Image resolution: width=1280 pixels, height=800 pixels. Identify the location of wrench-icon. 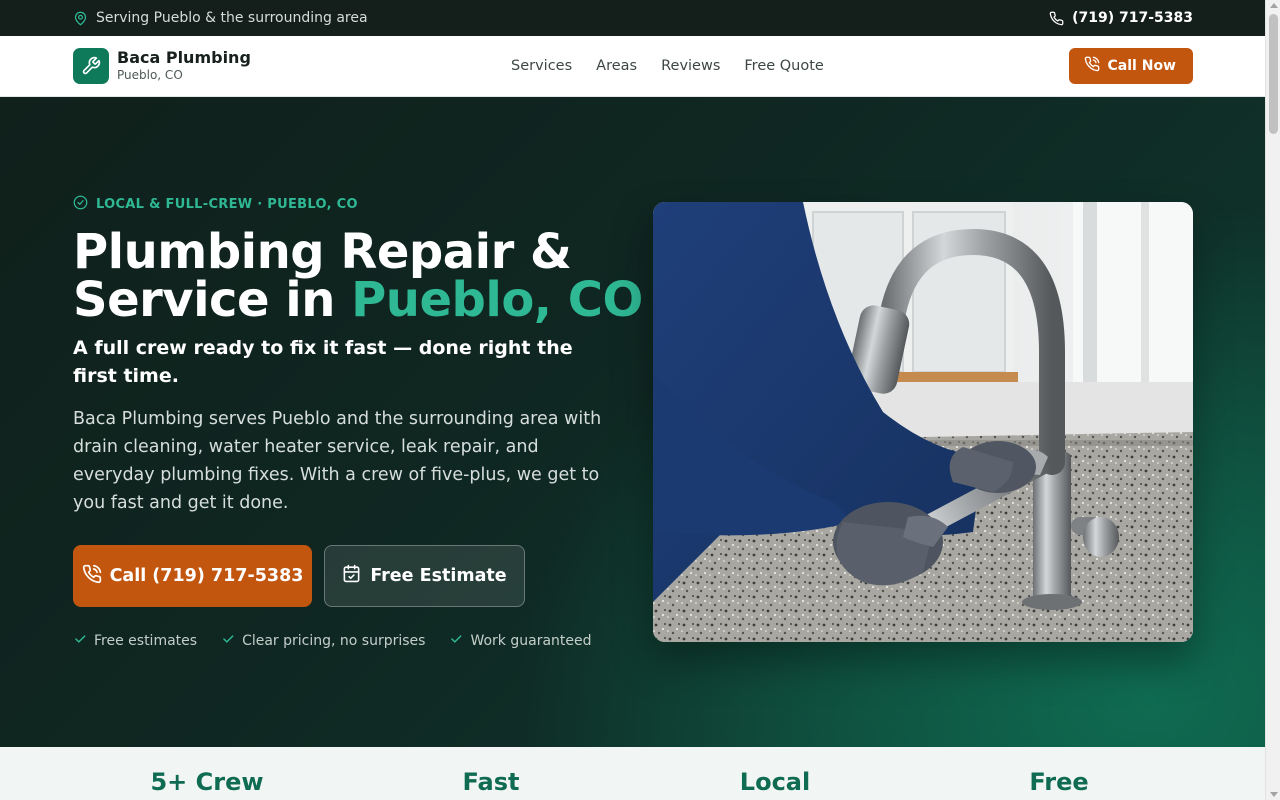
(91, 66).